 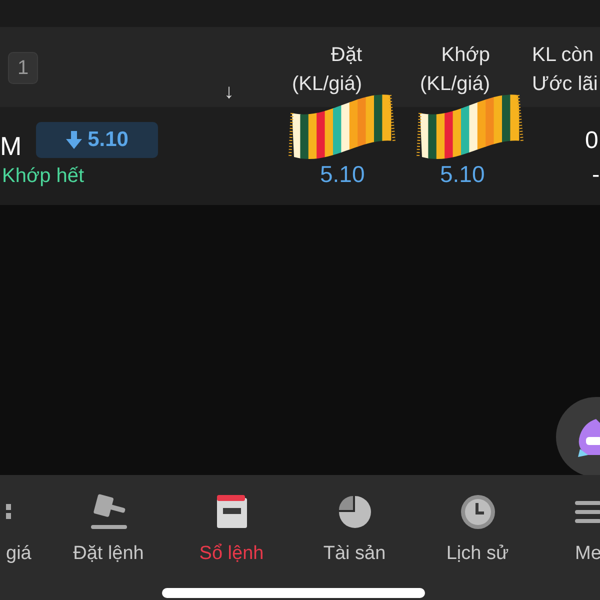 I want to click on nav-tab: Tài sản, so click(x=354, y=537).